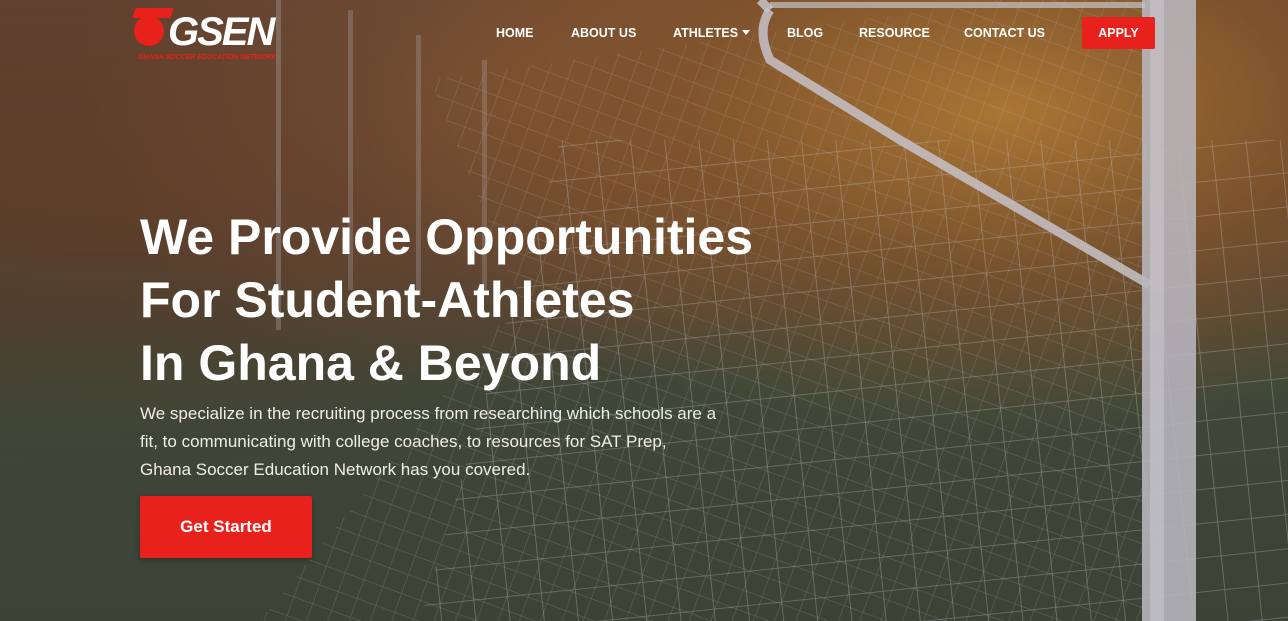 This screenshot has height=621, width=1288. Describe the element at coordinates (387, 300) in the screenshot. I see `headline-line-2: For Student-Athletes` at that location.